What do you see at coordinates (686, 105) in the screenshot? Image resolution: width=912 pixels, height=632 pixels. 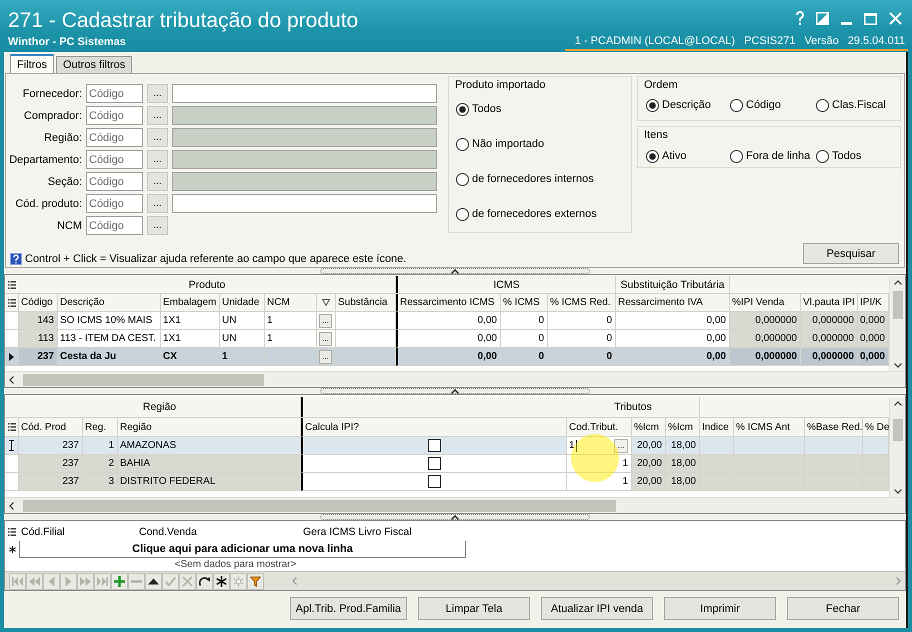 I see `radio-label: Descrição` at bounding box center [686, 105].